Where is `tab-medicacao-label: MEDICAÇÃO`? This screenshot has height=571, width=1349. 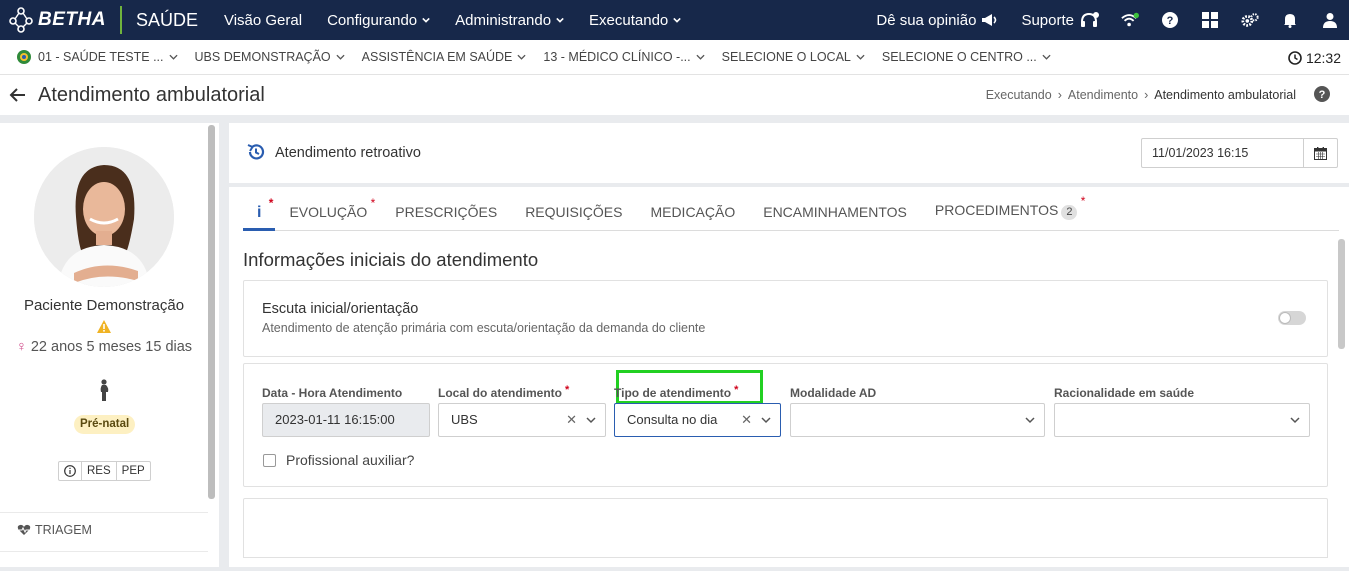
tab-medicacao-label: MEDICAÇÃO is located at coordinates (693, 212).